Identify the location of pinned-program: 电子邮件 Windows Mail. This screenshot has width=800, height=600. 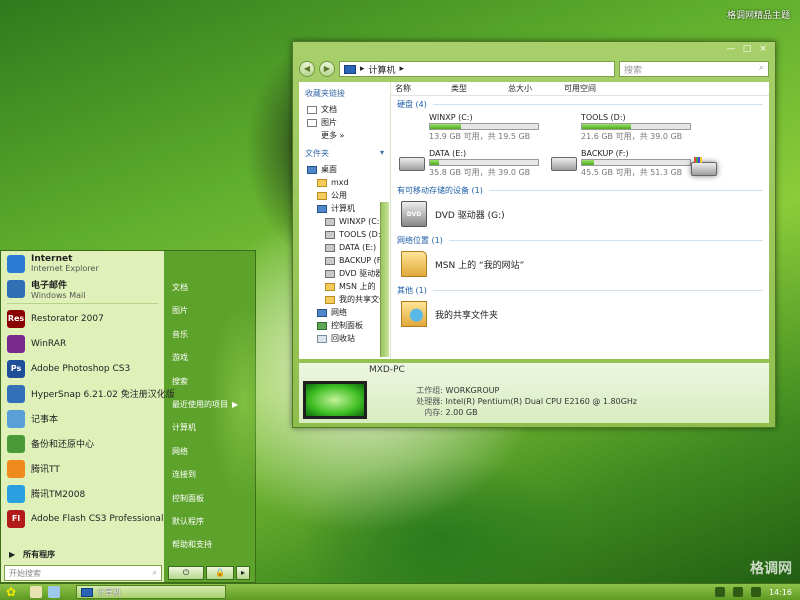
(82, 288).